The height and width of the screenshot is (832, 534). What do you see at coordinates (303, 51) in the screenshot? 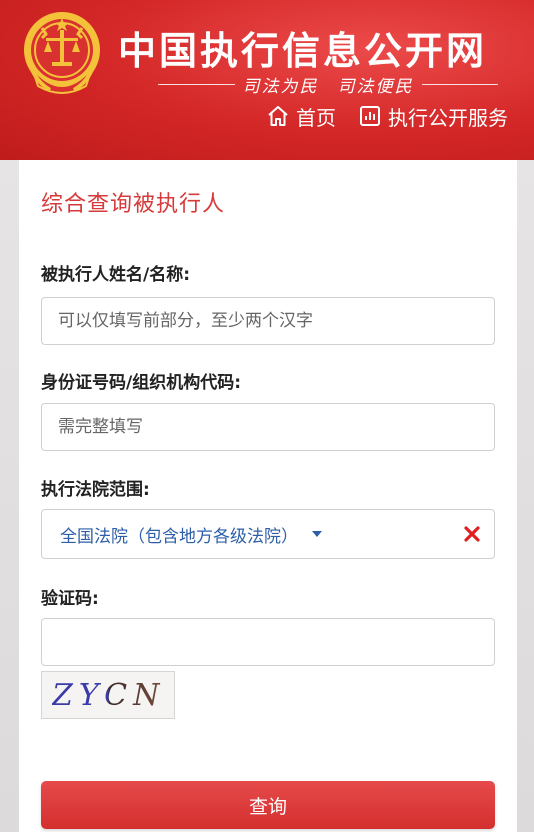
I see `site-title: 中国执行信息公开网` at bounding box center [303, 51].